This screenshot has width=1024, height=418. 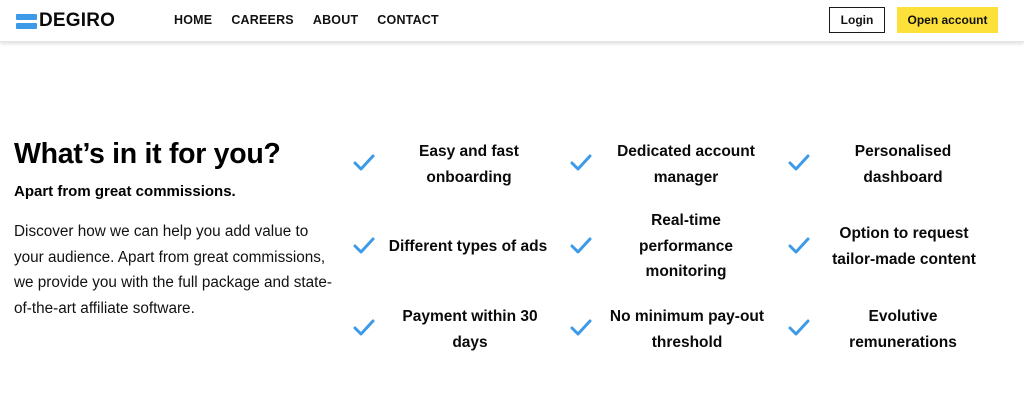 I want to click on brand-name: DEGIRO, so click(x=77, y=20).